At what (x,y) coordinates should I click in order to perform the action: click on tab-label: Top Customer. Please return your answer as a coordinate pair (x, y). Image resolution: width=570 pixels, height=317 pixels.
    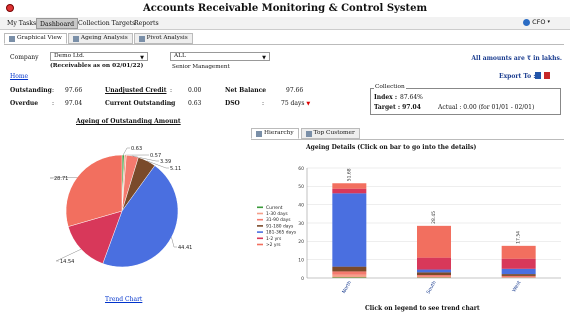
    Looking at the image, I should click on (334, 133).